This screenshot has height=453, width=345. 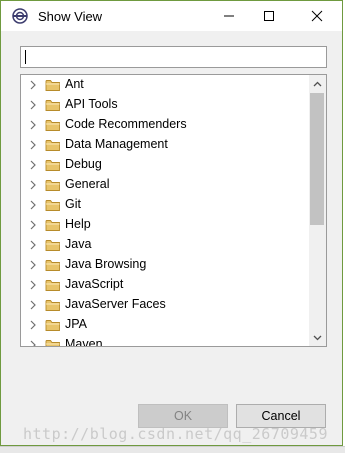 I want to click on tree-item: Git, so click(x=164, y=205).